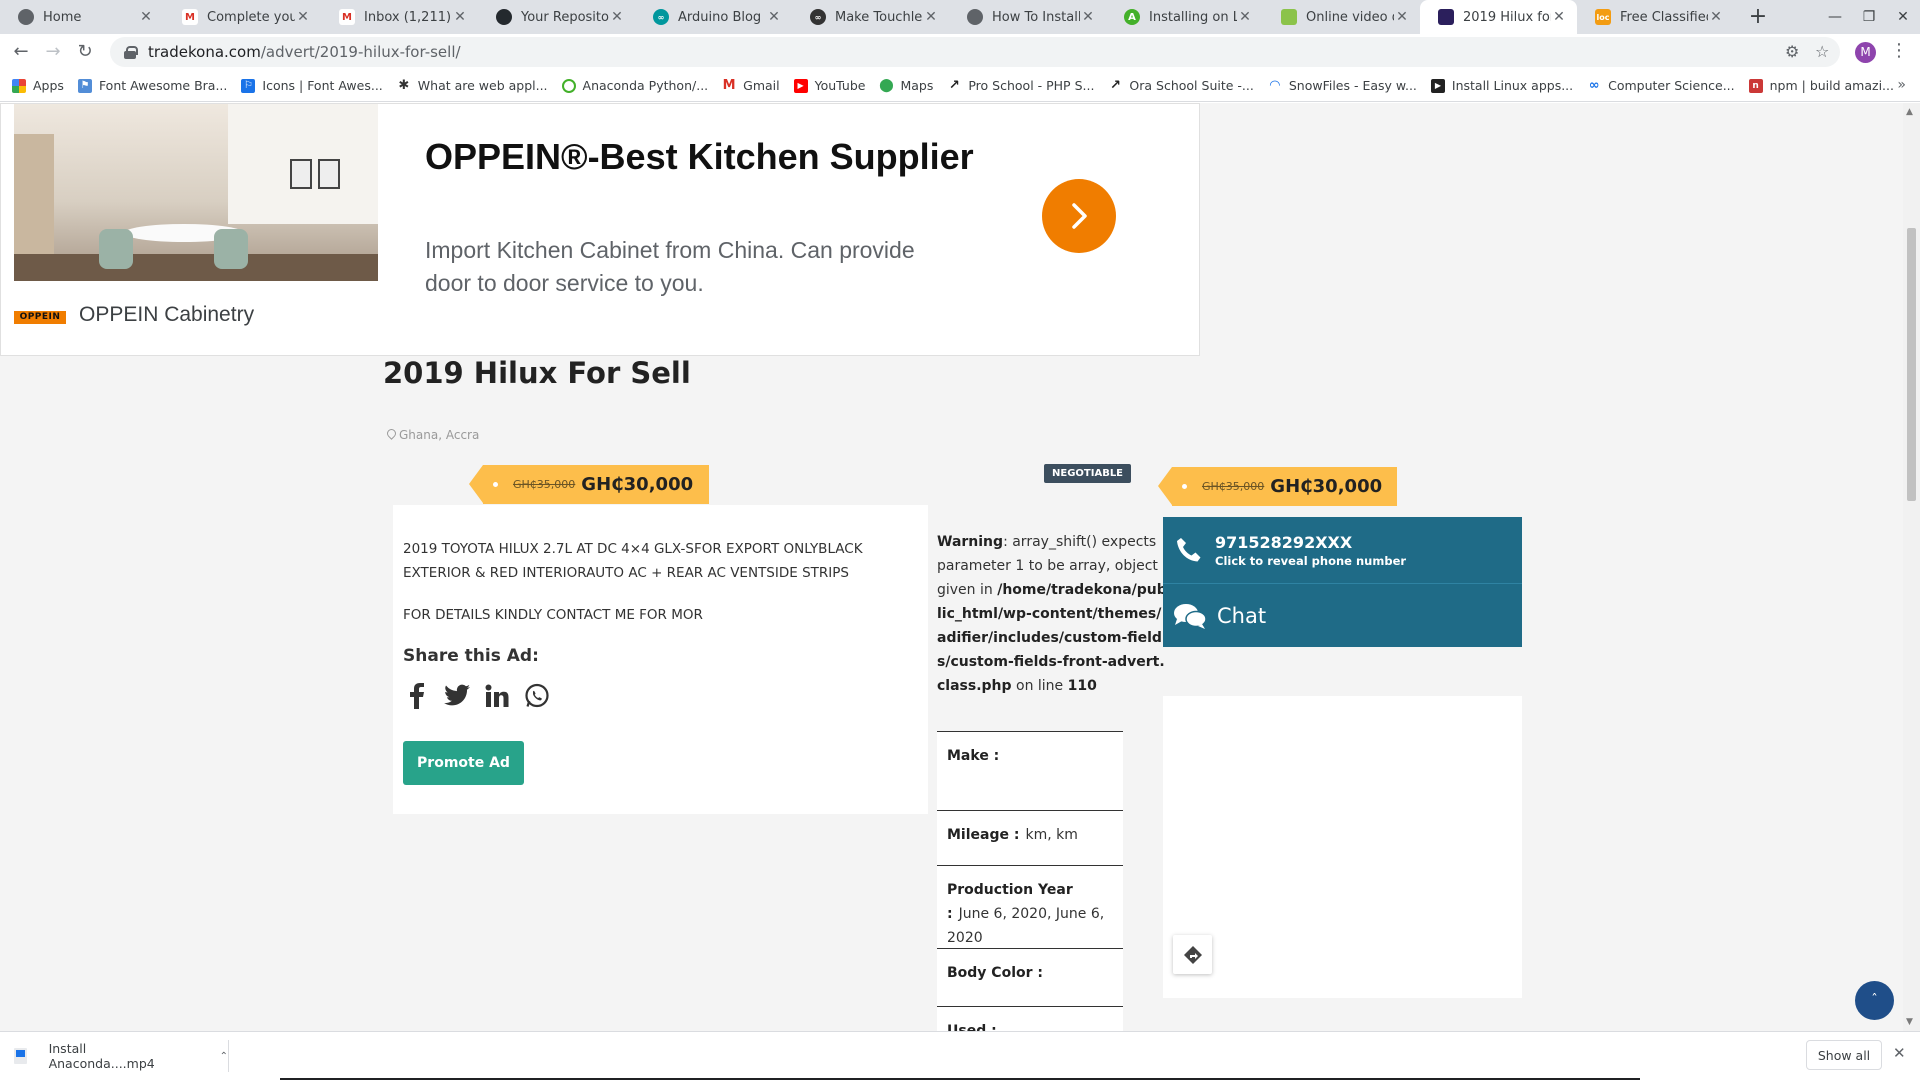 The image size is (1920, 1080). I want to click on back-button: ←, so click(21, 52).